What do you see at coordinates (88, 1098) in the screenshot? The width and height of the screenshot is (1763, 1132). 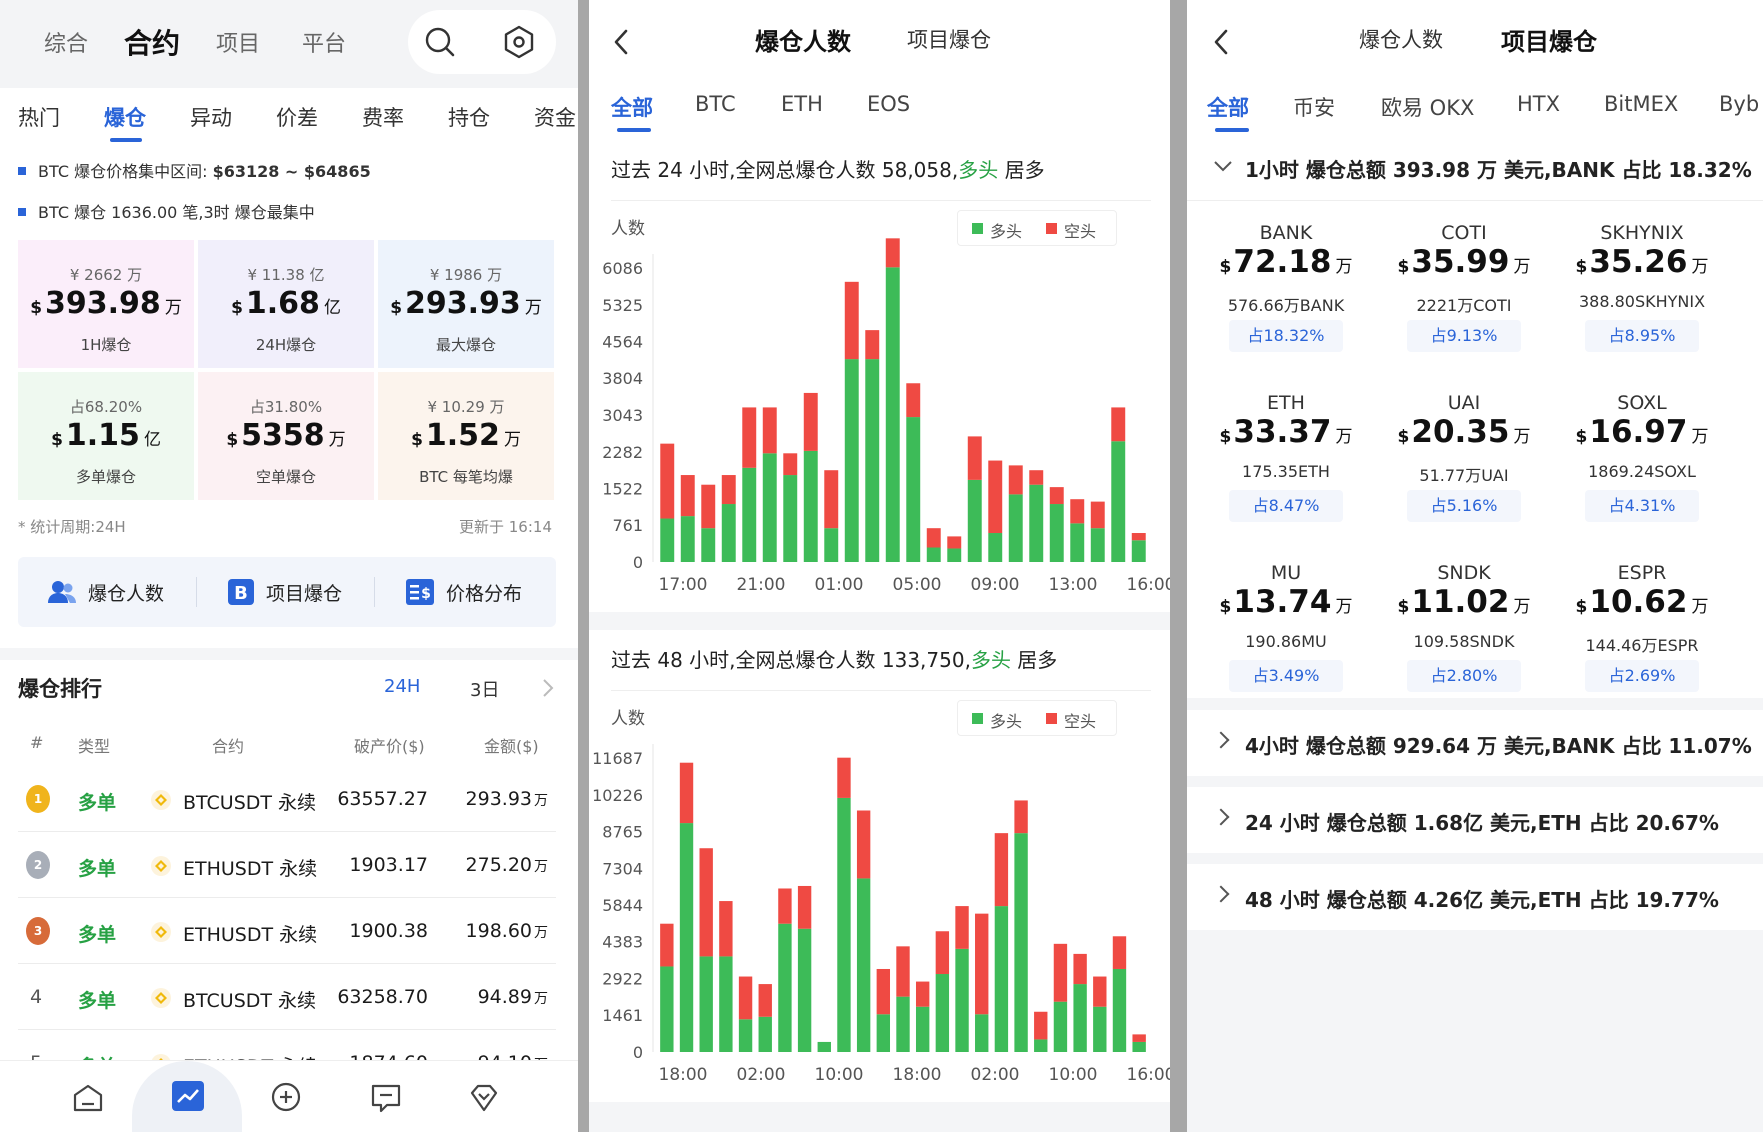 I see `home-icon` at bounding box center [88, 1098].